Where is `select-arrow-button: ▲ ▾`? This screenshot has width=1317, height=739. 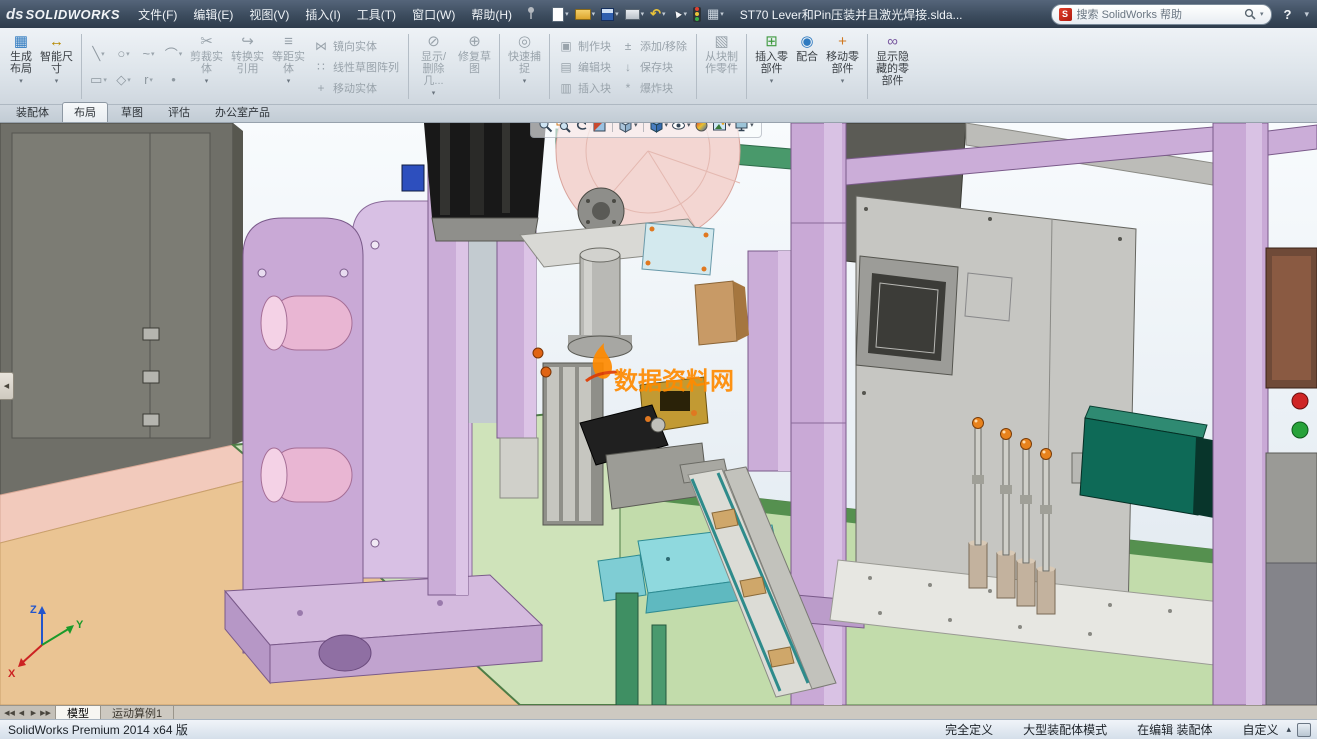
select-arrow-button: ▲ ▾ is located at coordinates (679, 14).